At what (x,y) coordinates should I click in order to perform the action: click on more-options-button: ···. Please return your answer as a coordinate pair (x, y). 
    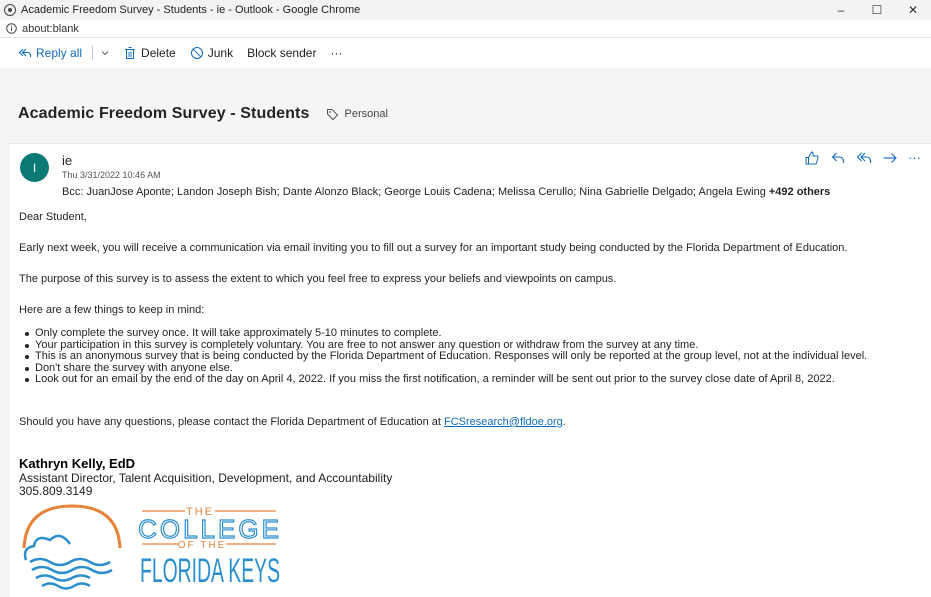
    Looking at the image, I should click on (336, 53).